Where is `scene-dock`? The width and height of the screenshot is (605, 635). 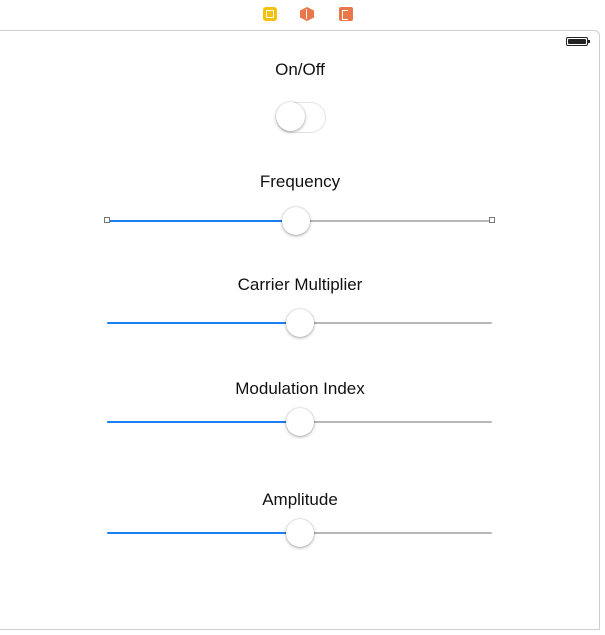 scene-dock is located at coordinates (302, 15).